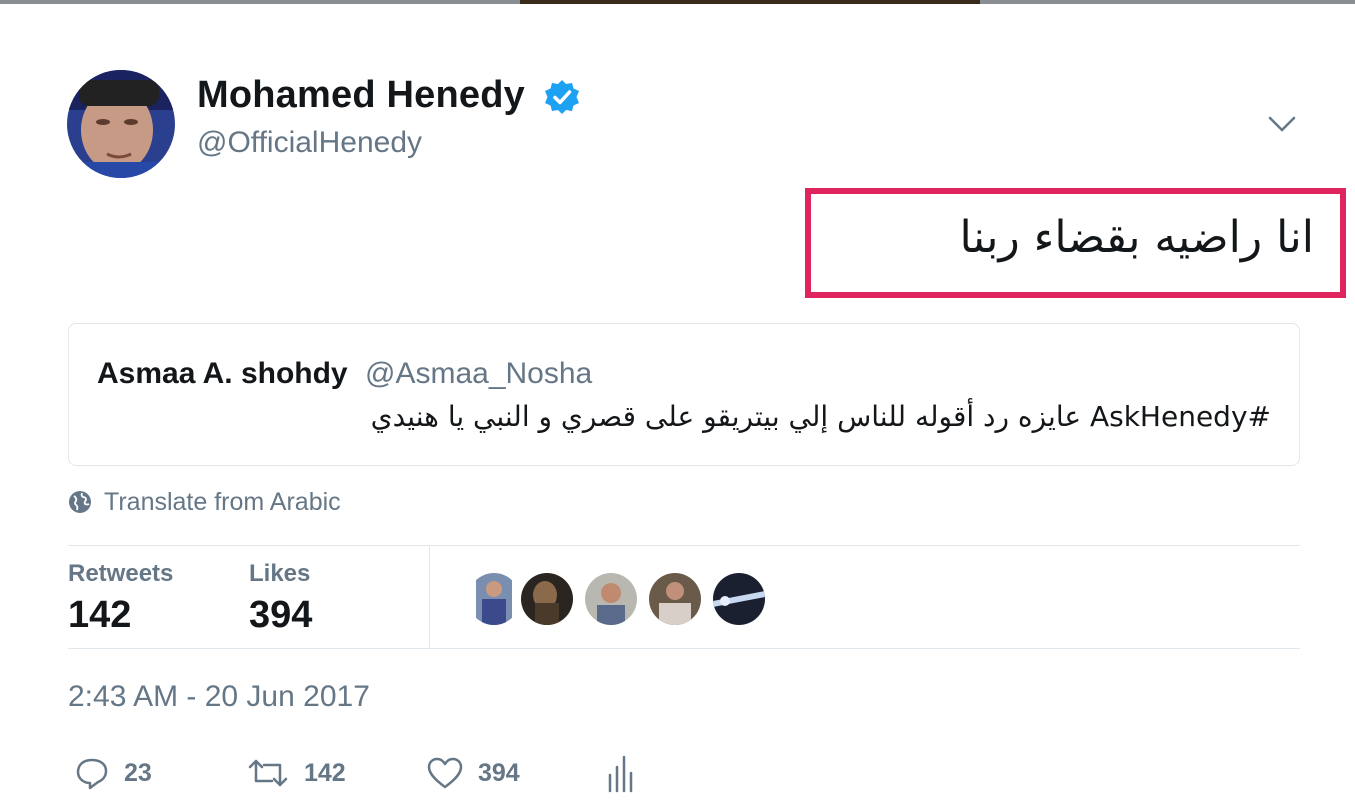 This screenshot has height=806, width=1355. What do you see at coordinates (80, 502) in the screenshot?
I see `globe-icon` at bounding box center [80, 502].